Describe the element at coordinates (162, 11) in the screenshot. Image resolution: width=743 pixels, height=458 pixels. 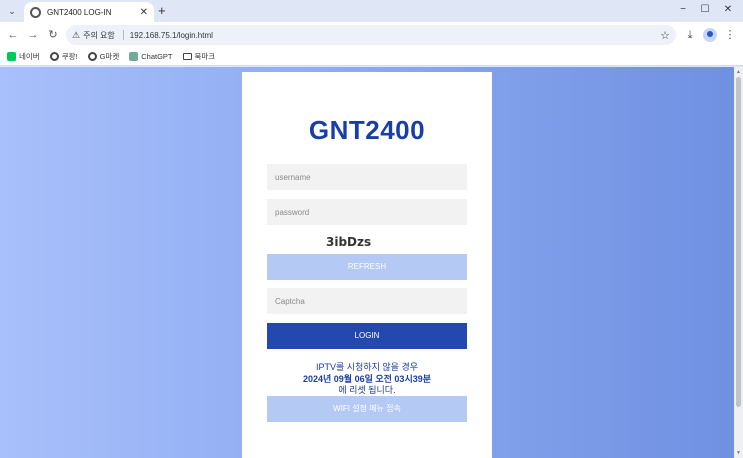
I see `new-tab-button: +` at that location.